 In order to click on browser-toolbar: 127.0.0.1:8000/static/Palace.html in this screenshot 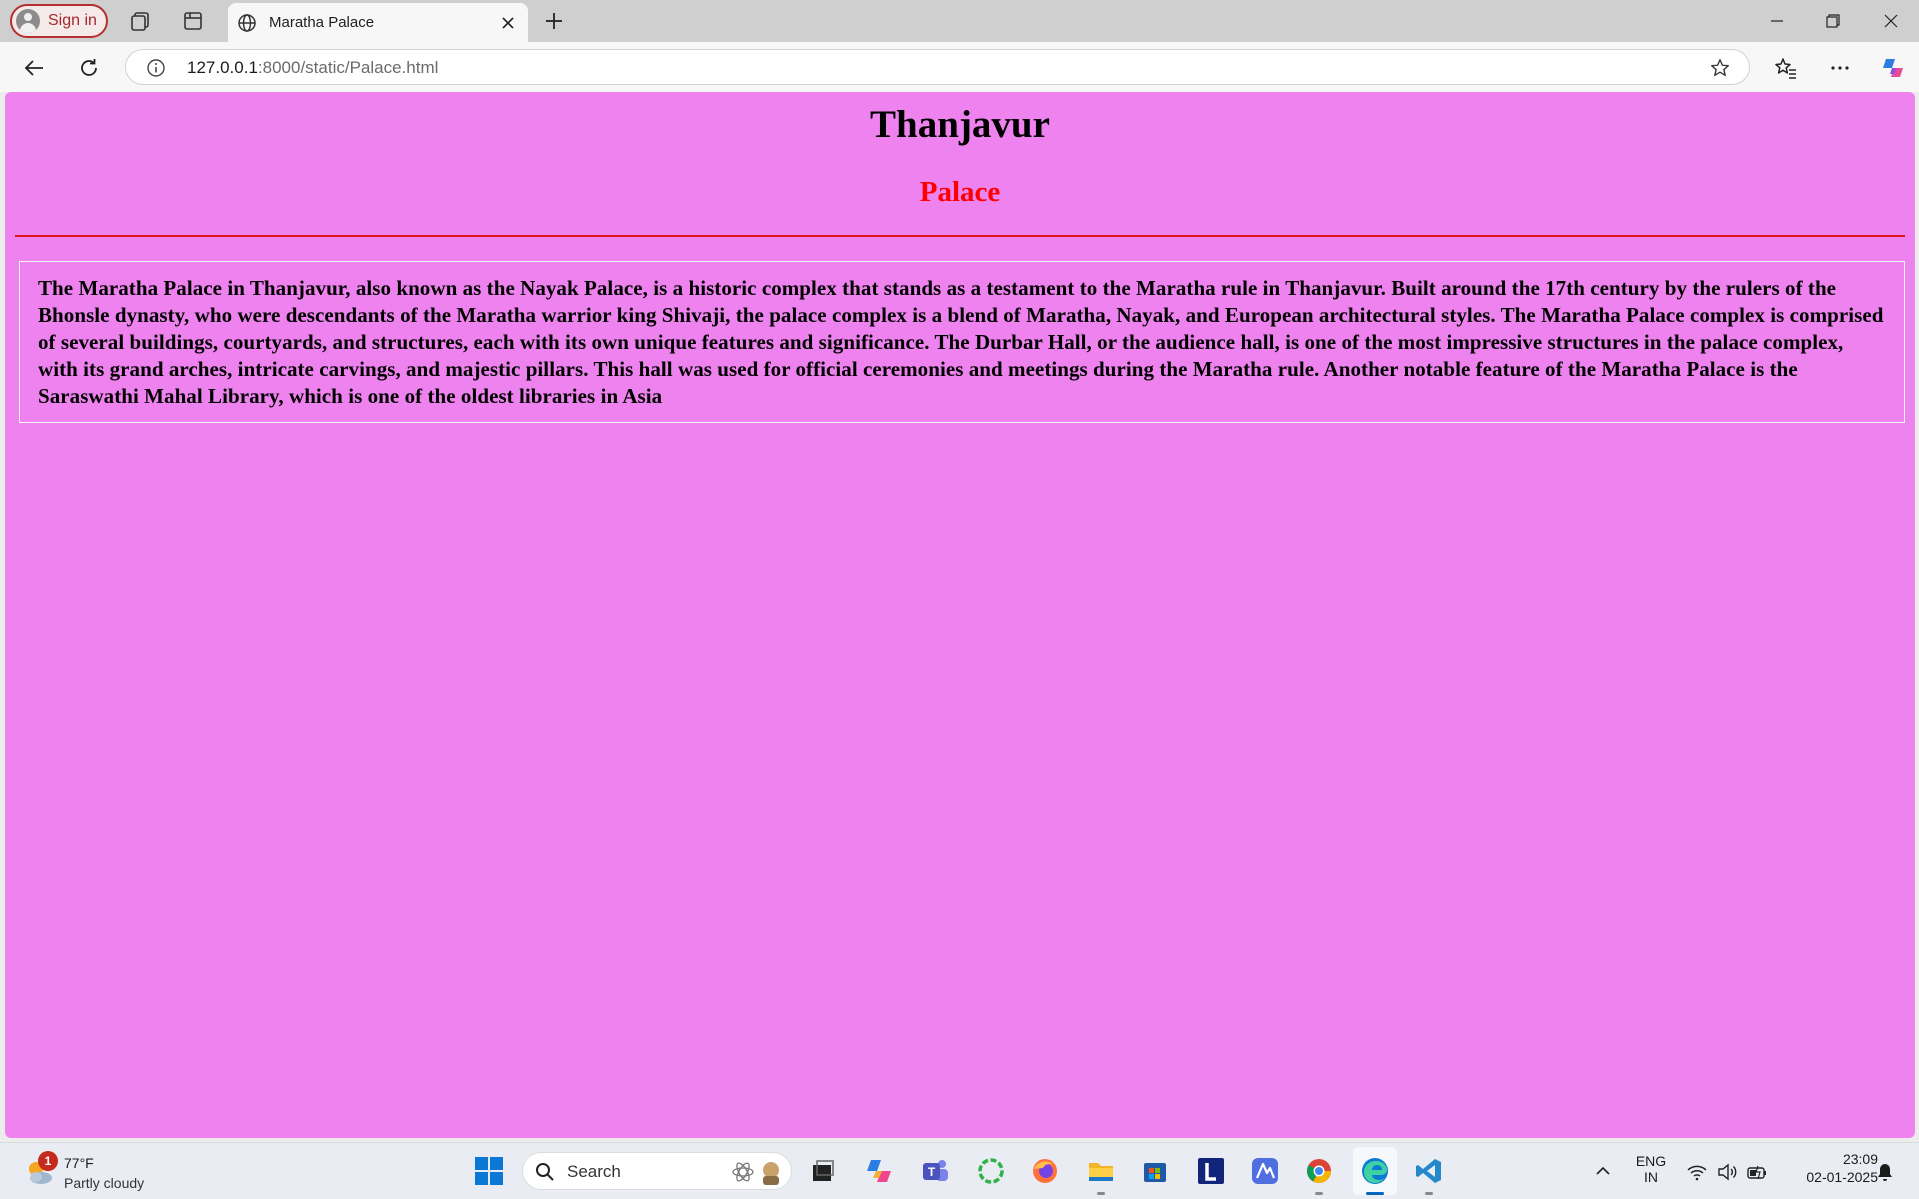, I will do `click(959, 67)`.